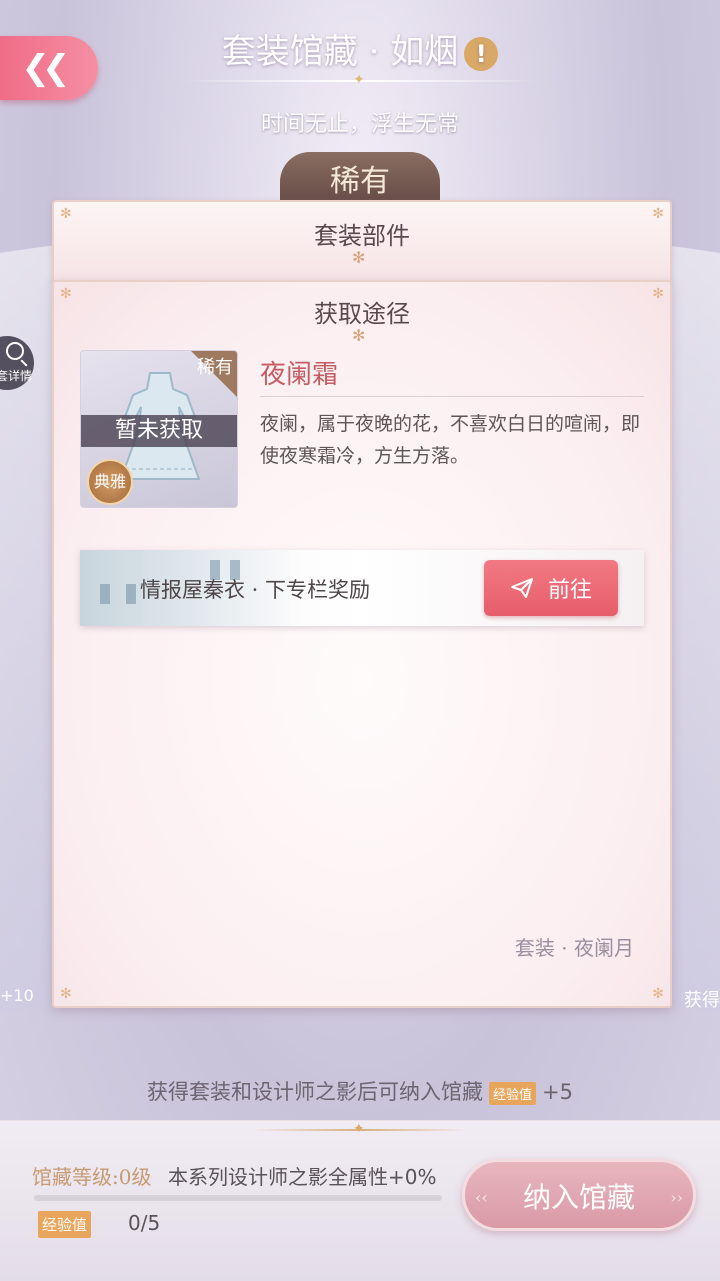 The height and width of the screenshot is (1281, 720). What do you see at coordinates (362, 236) in the screenshot?
I see `suit-parts-title: 套装部件` at bounding box center [362, 236].